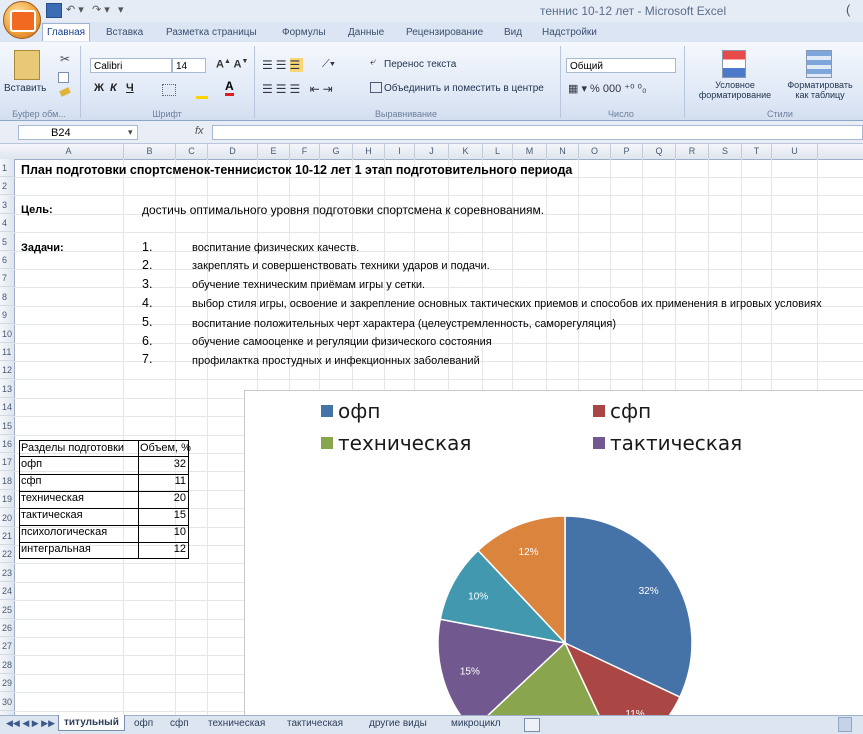 This screenshot has height=734, width=863. What do you see at coordinates (444, 32) in the screenshot?
I see `tab-review: Рецензирование` at bounding box center [444, 32].